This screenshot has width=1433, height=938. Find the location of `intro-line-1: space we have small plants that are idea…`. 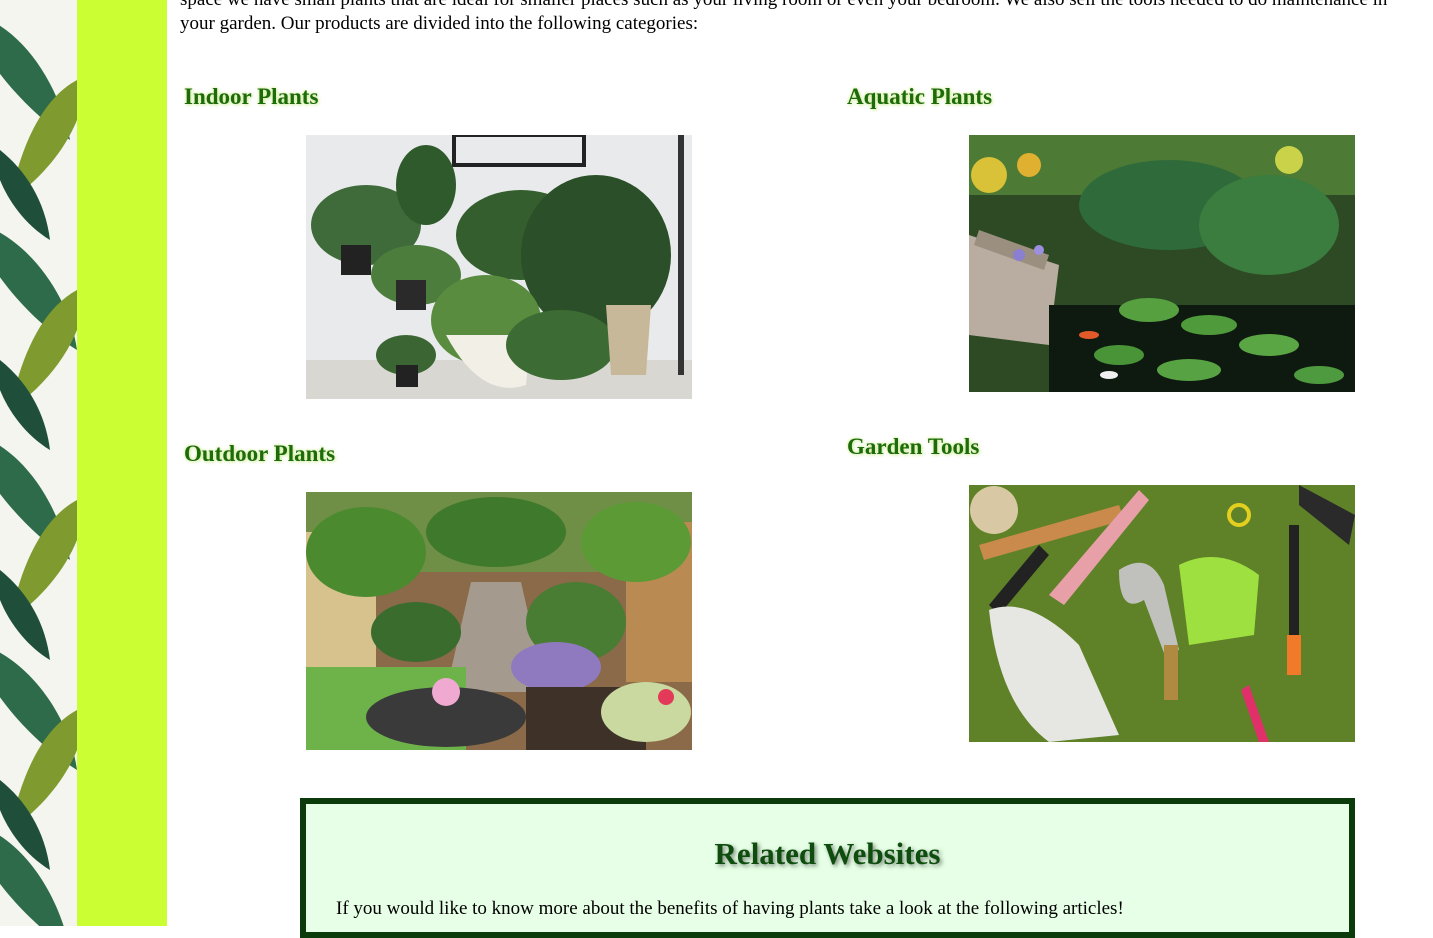

intro-line-1: space we have small plants that are idea… is located at coordinates (806, 6).